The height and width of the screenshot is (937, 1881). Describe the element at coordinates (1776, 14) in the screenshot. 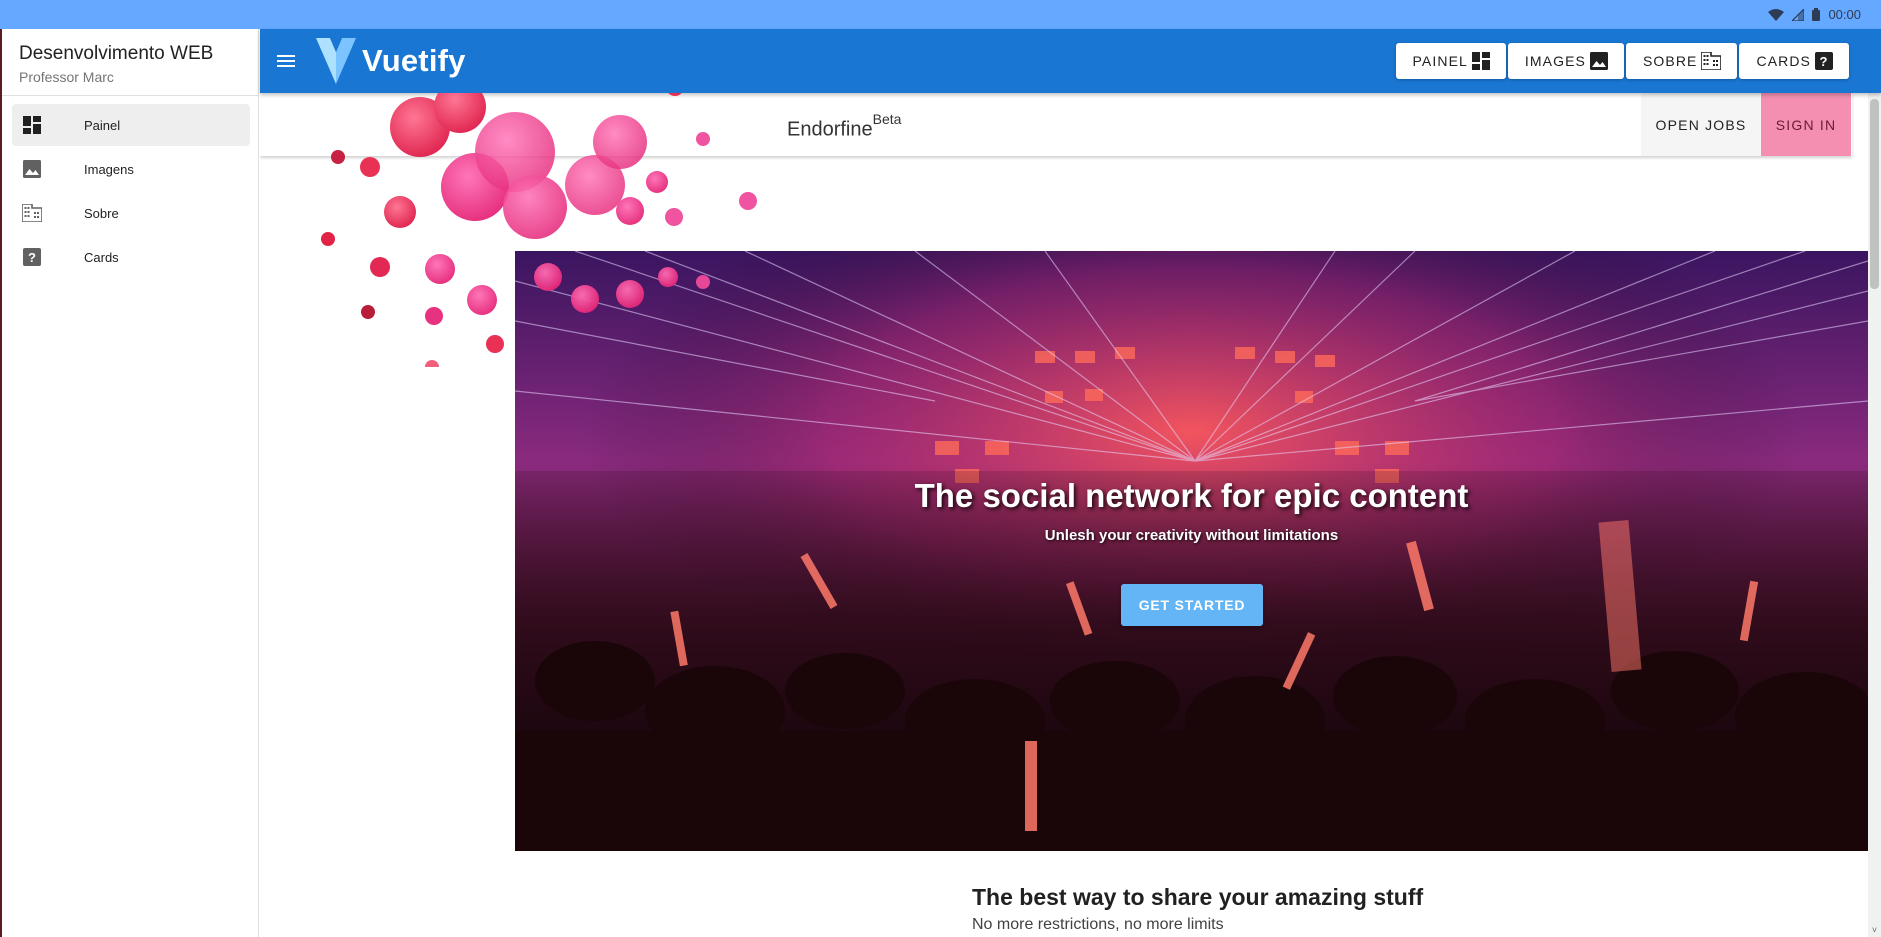

I see `wifi-icon` at that location.